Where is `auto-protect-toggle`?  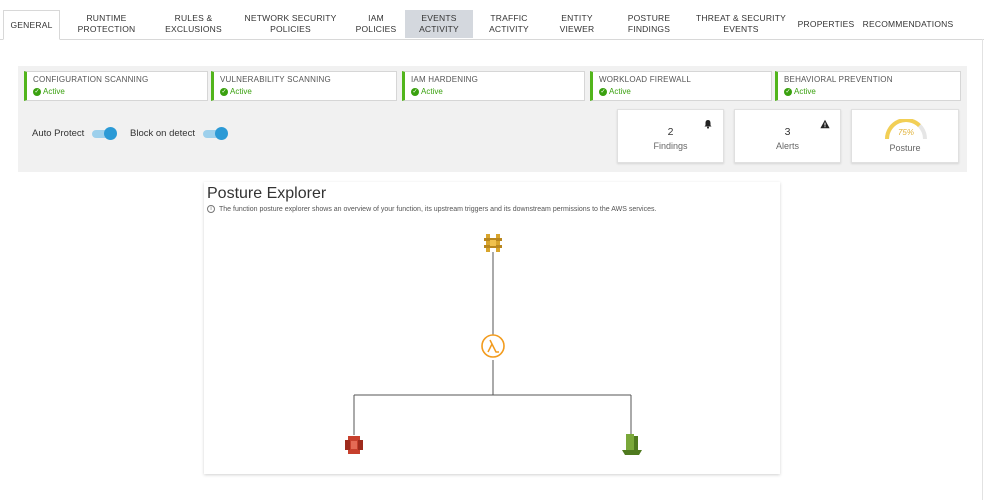 auto-protect-toggle is located at coordinates (105, 133).